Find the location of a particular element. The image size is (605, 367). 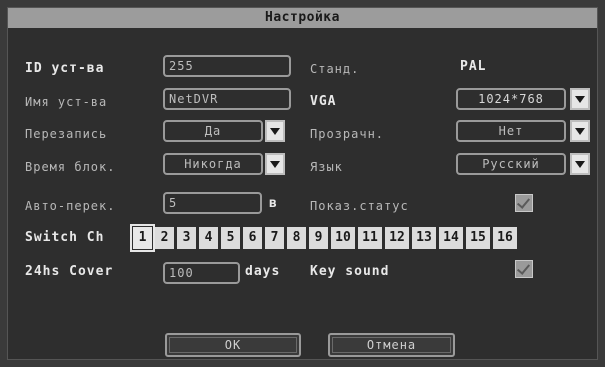

channel-button-7: 7 is located at coordinates (274, 238).